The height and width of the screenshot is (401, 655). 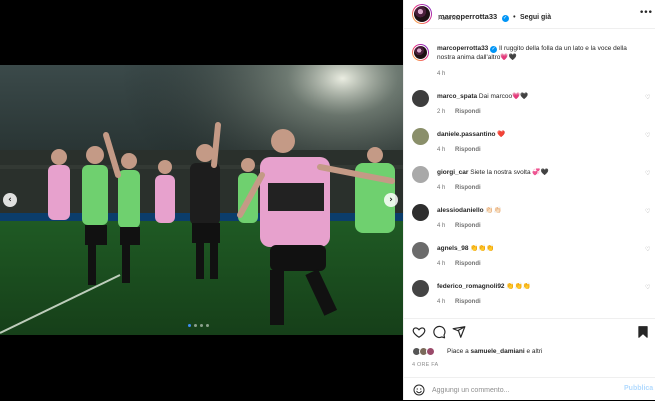 What do you see at coordinates (452, 172) in the screenshot?
I see `comment-username: giorgi_car` at bounding box center [452, 172].